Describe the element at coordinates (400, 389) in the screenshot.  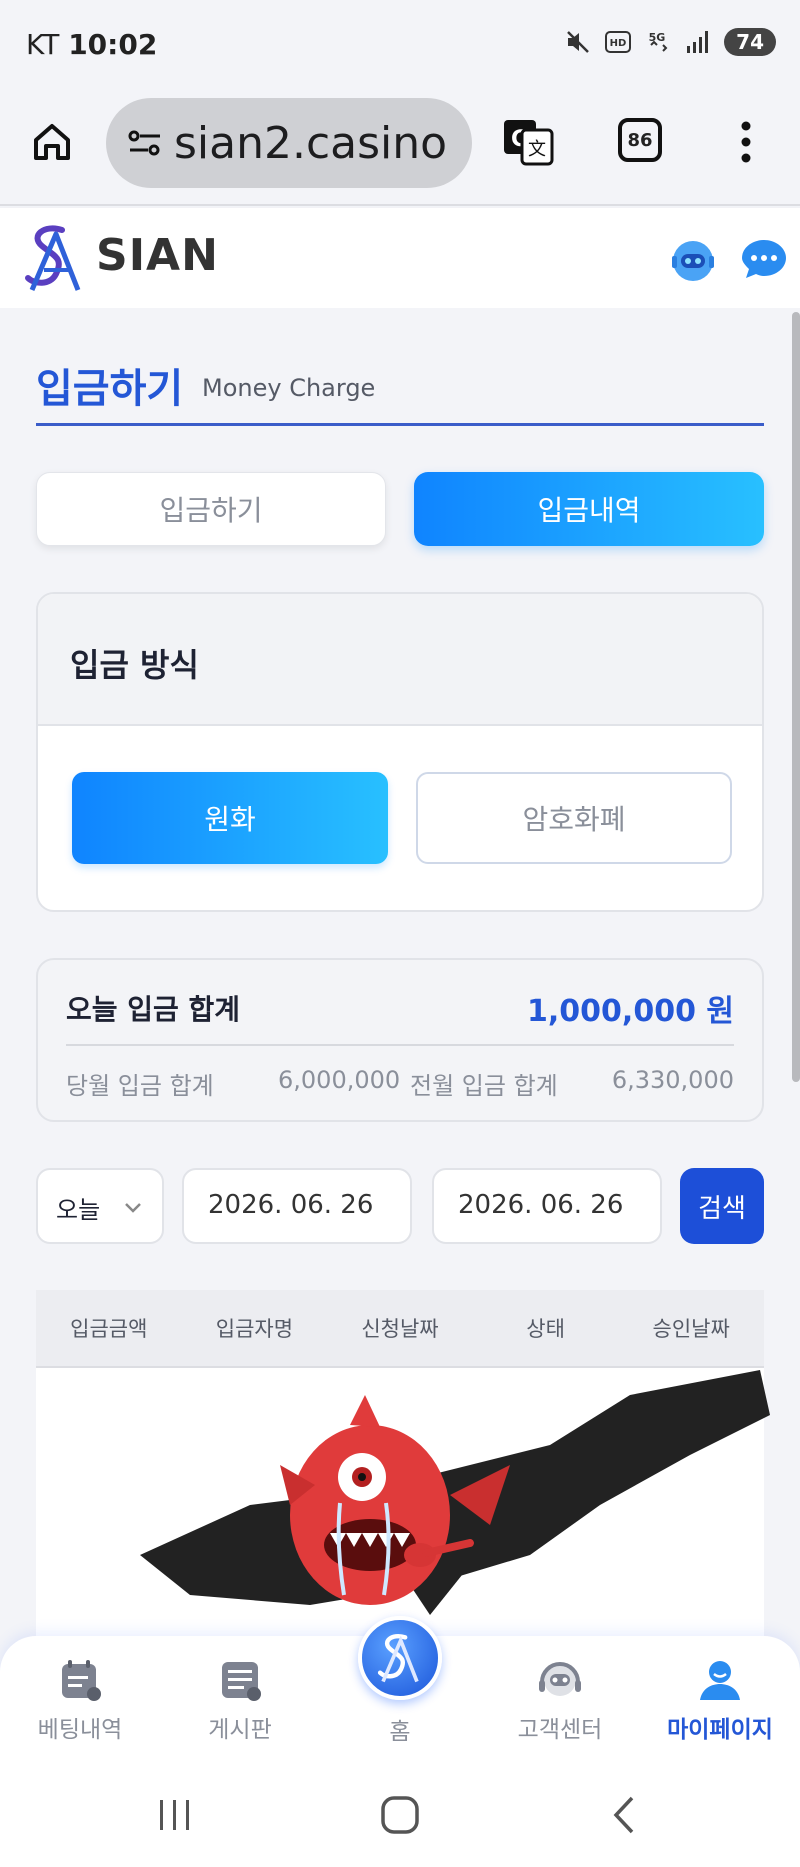
I see `page-title-row: 입금하기 Money Charge` at that location.